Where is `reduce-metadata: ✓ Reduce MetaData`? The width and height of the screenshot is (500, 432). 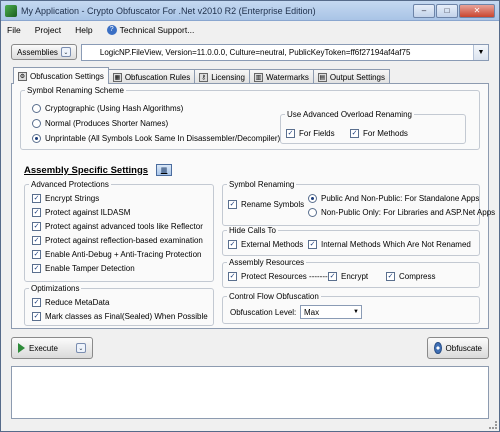
reduce-metadata: ✓ Reduce MetaData is located at coordinates (70, 302).